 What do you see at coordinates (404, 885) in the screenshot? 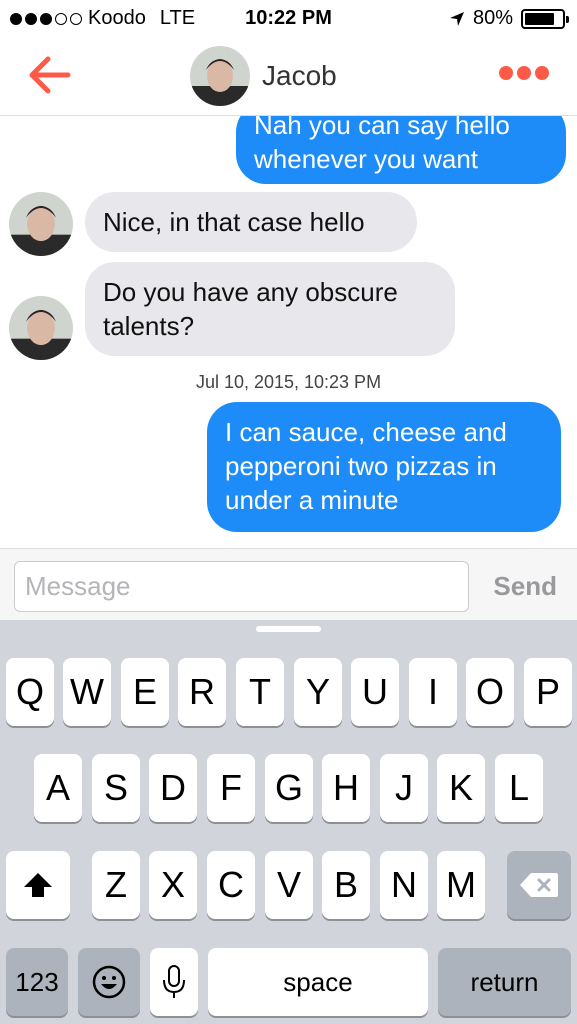
I see `key-n: N` at bounding box center [404, 885].